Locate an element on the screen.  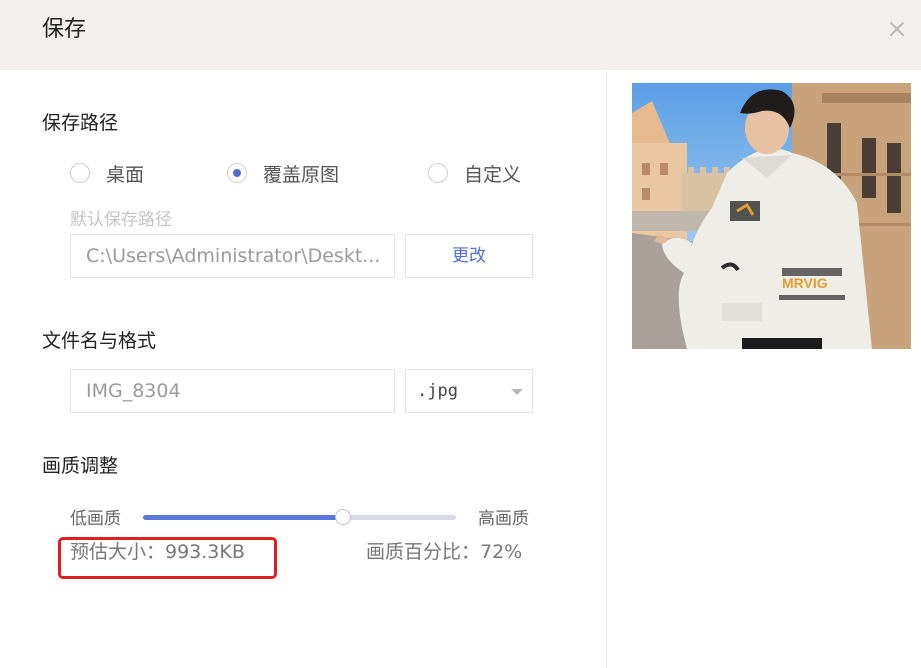
format-select: .jpg is located at coordinates (469, 391).